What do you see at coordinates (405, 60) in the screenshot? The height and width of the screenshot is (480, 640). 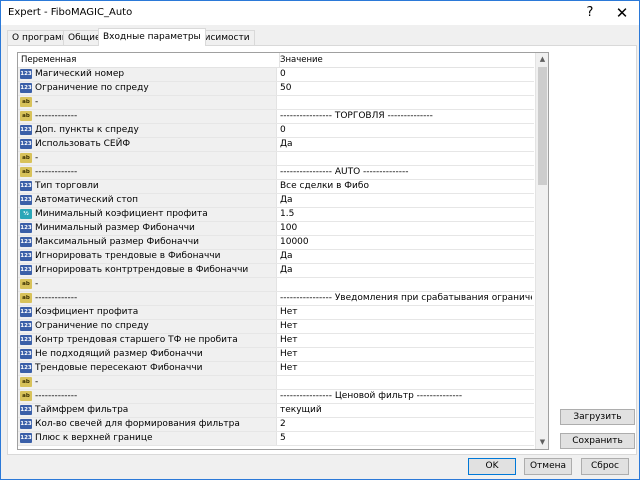 I see `column-header-value: Значение` at bounding box center [405, 60].